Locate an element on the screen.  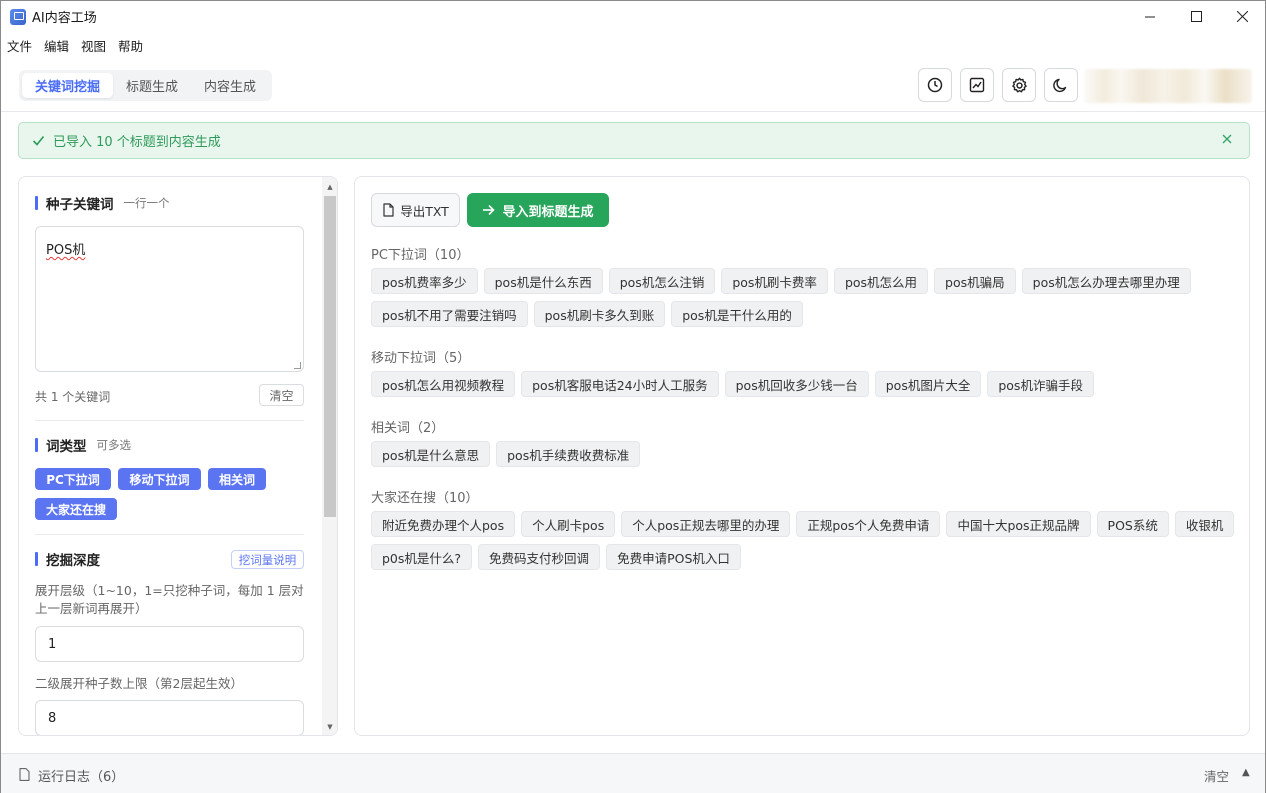
history-clock-icon is located at coordinates (935, 85).